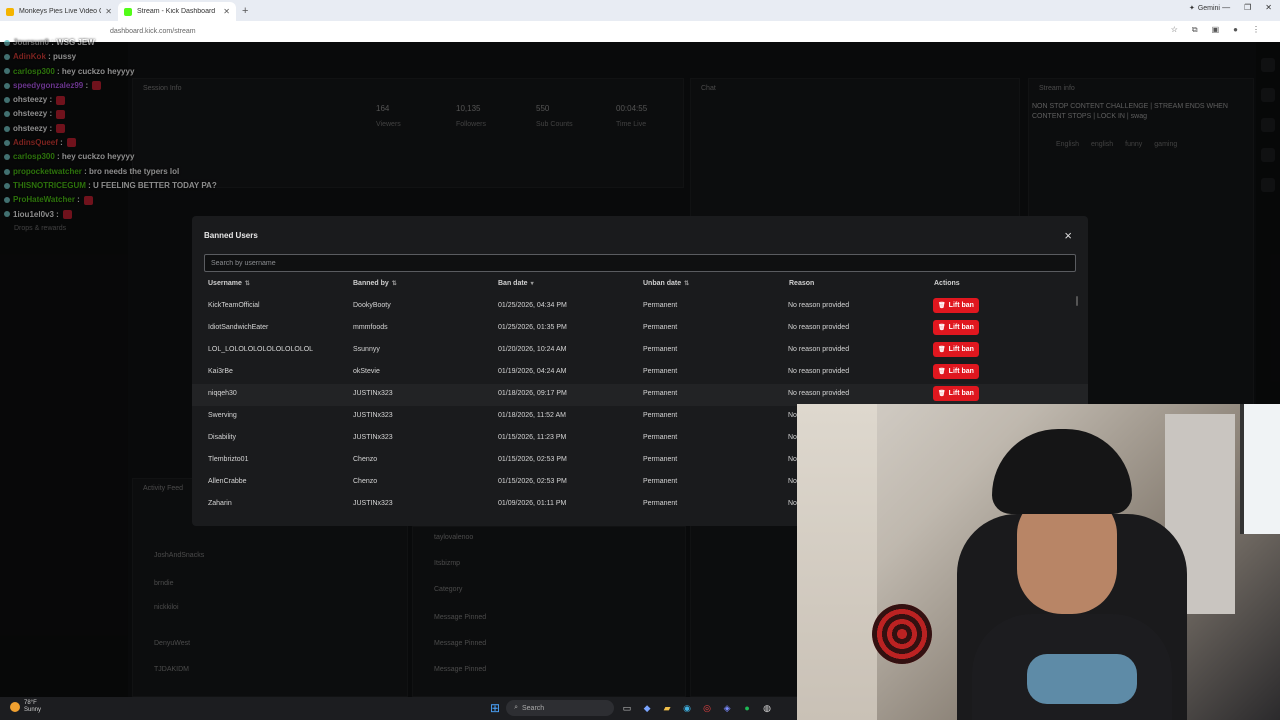 The image size is (1280, 720). I want to click on cell-ban-date: 01/09/2026, 01:11 PM, so click(532, 503).